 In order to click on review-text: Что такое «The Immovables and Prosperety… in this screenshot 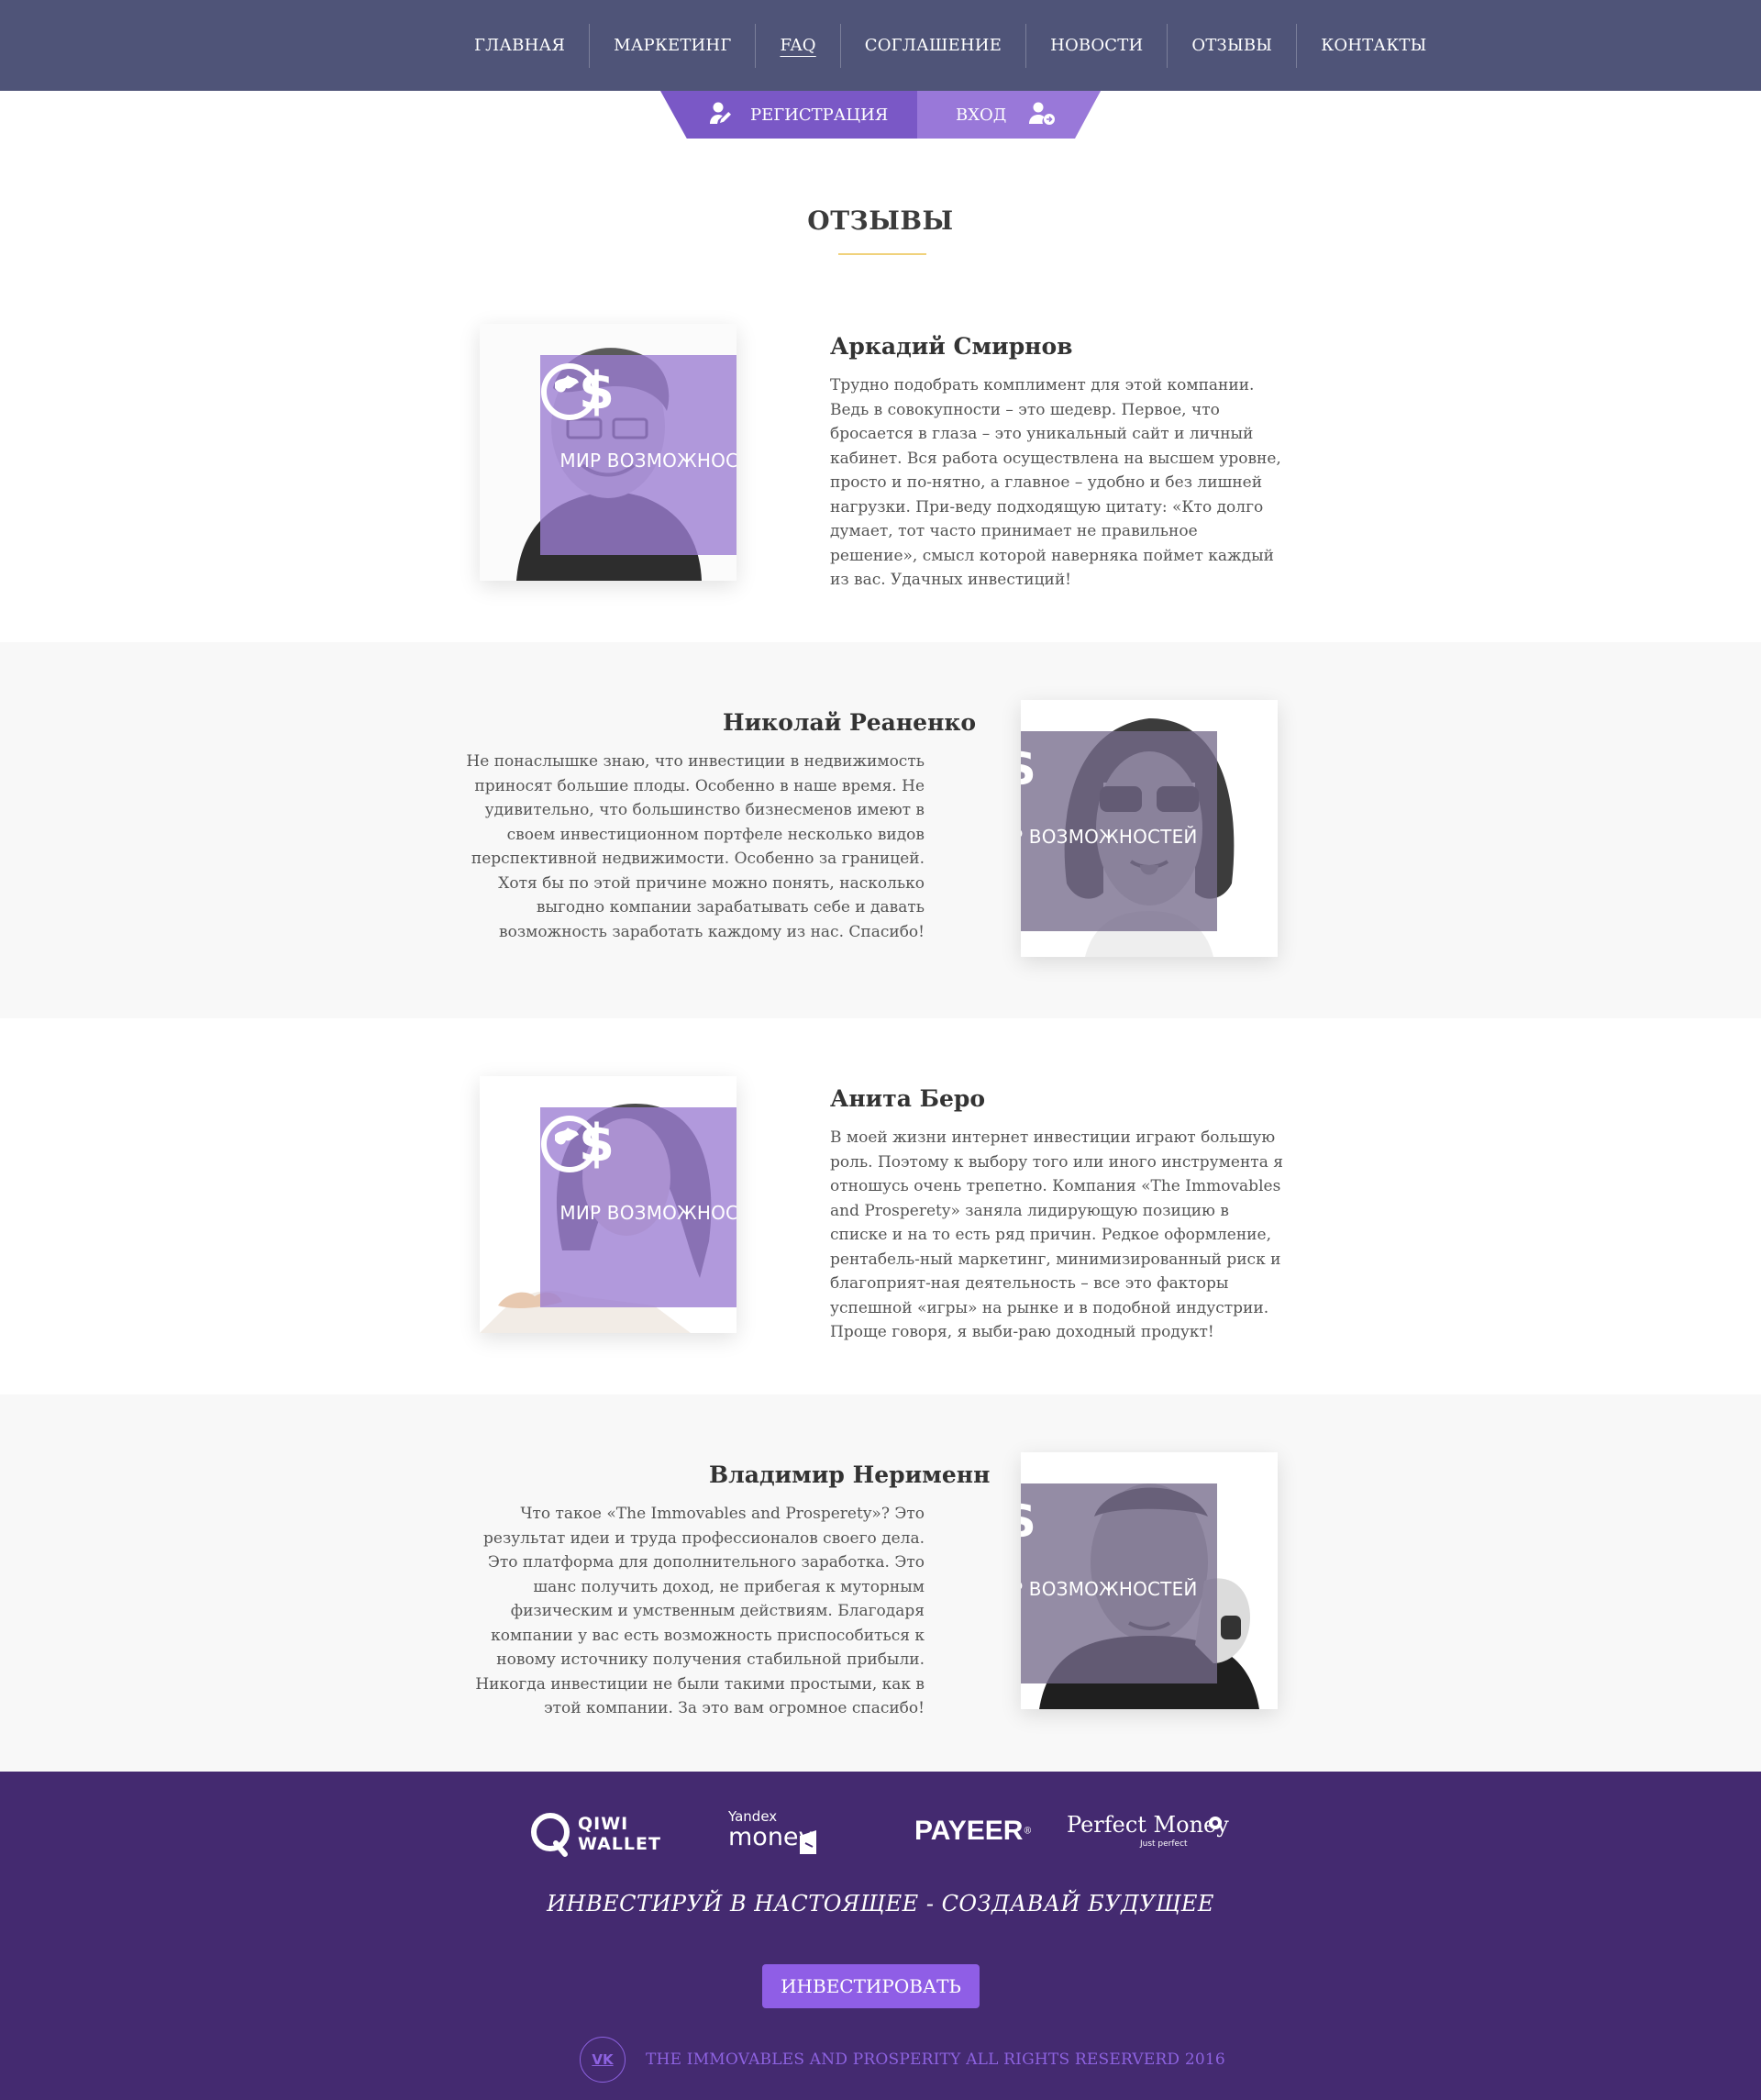, I will do `click(700, 1611)`.